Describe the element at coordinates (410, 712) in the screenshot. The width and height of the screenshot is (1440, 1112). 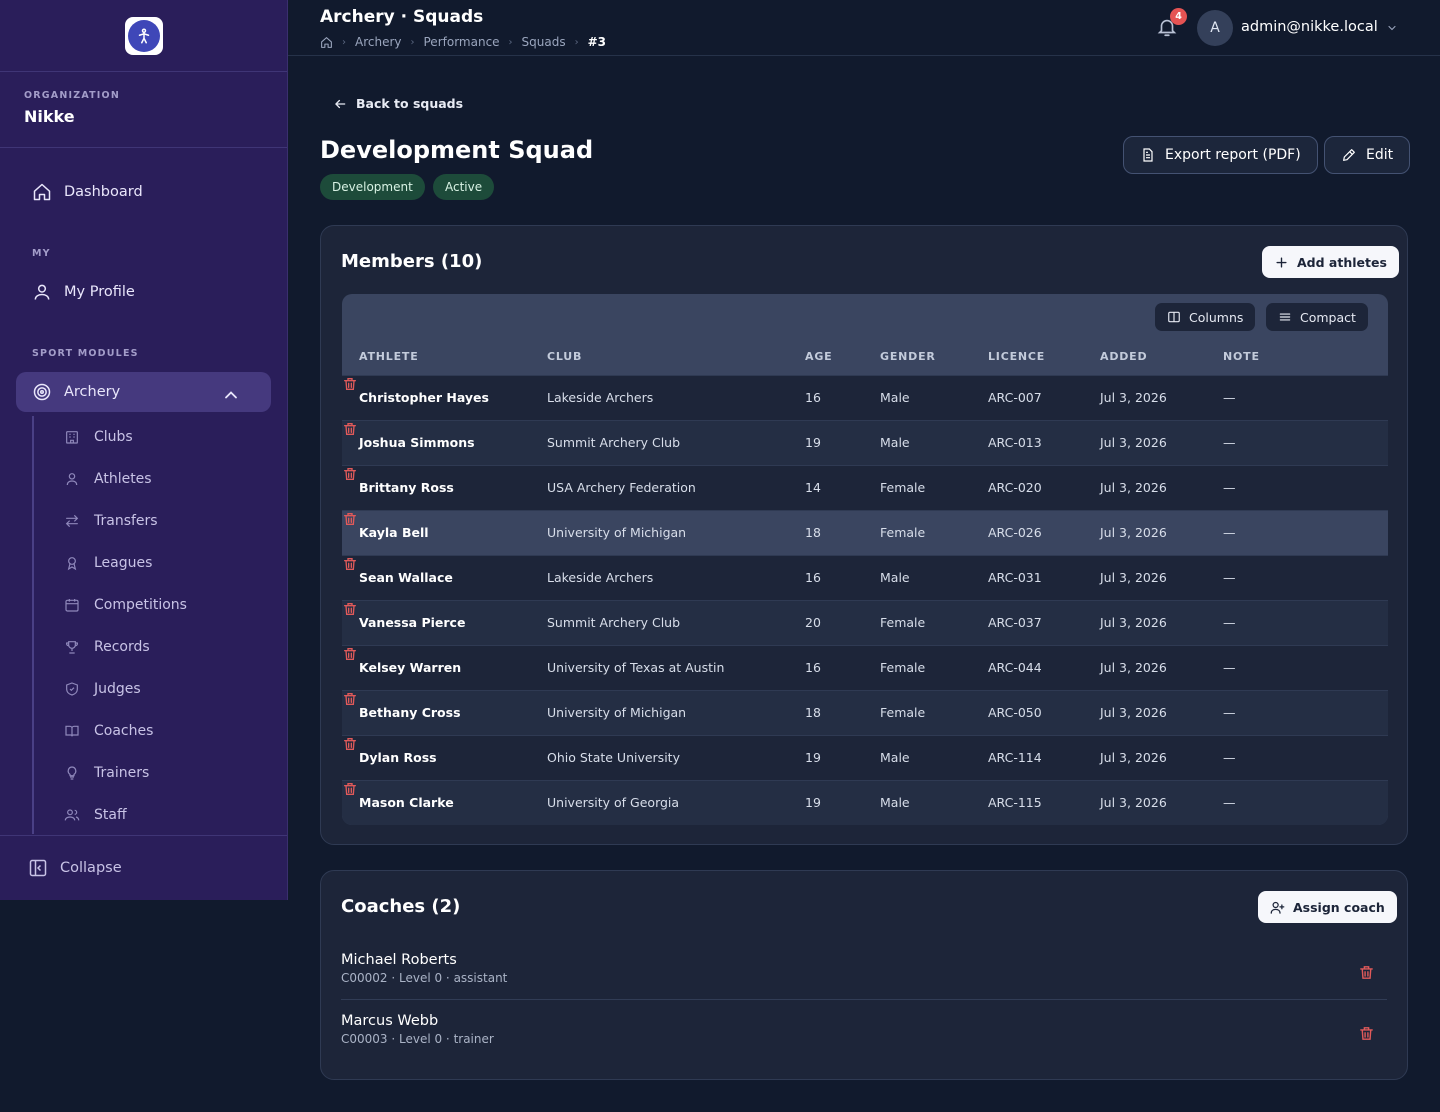
I see `cell-athlete: Bethany Cross` at that location.